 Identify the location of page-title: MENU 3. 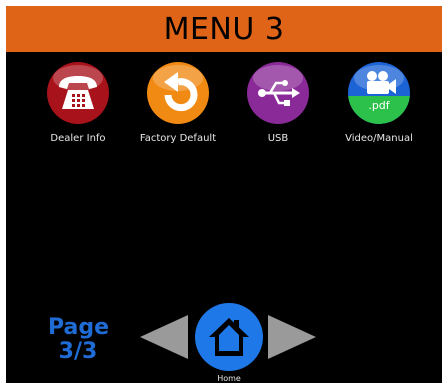
(224, 29).